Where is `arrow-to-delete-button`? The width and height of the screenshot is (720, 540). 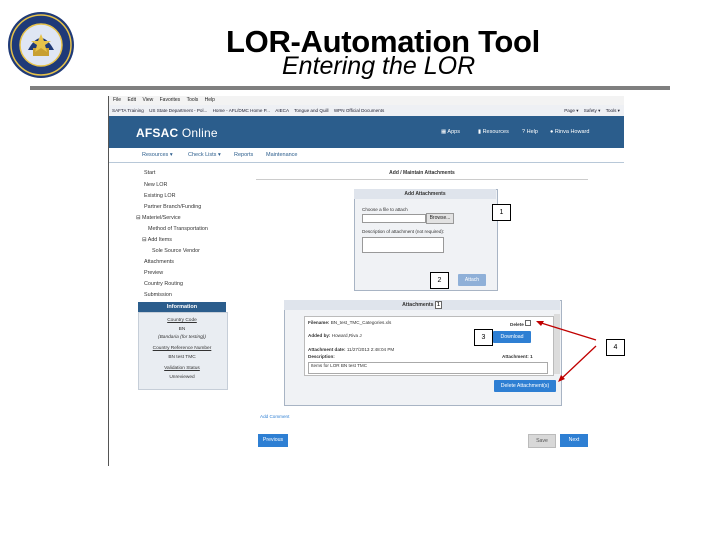
arrow-to-delete-button is located at coordinates (578, 363).